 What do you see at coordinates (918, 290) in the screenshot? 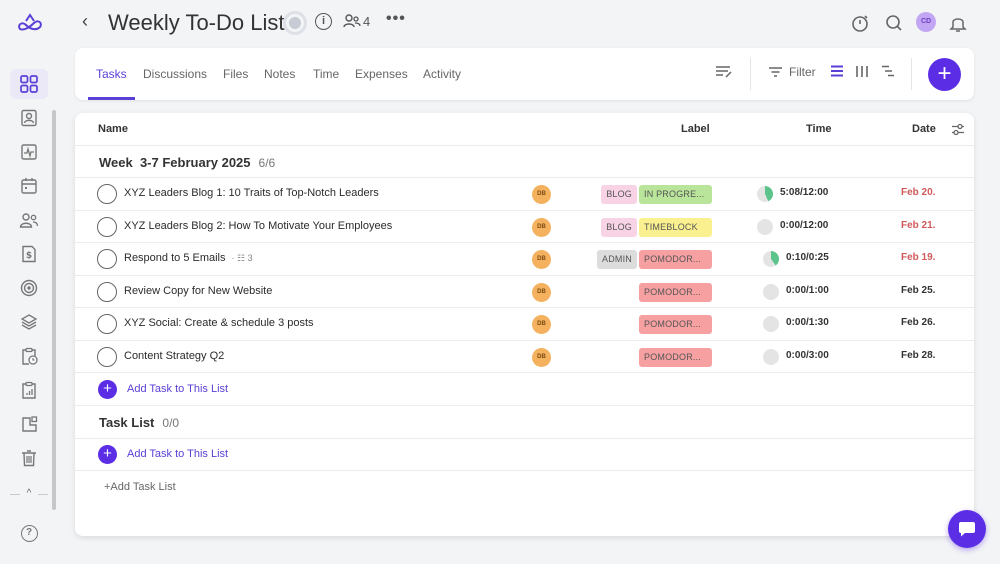
I see `due-date: Feb 25.` at bounding box center [918, 290].